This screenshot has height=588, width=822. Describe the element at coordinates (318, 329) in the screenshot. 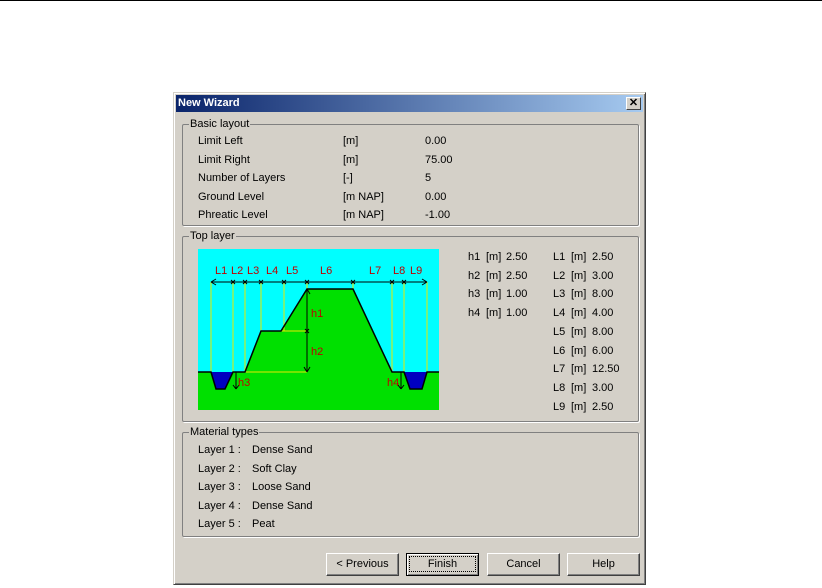

I see `top-layer-diagram: L1 L2 L3 L4 L5 L6 L7 L8 L9 h1 h2 h3 h4` at that location.